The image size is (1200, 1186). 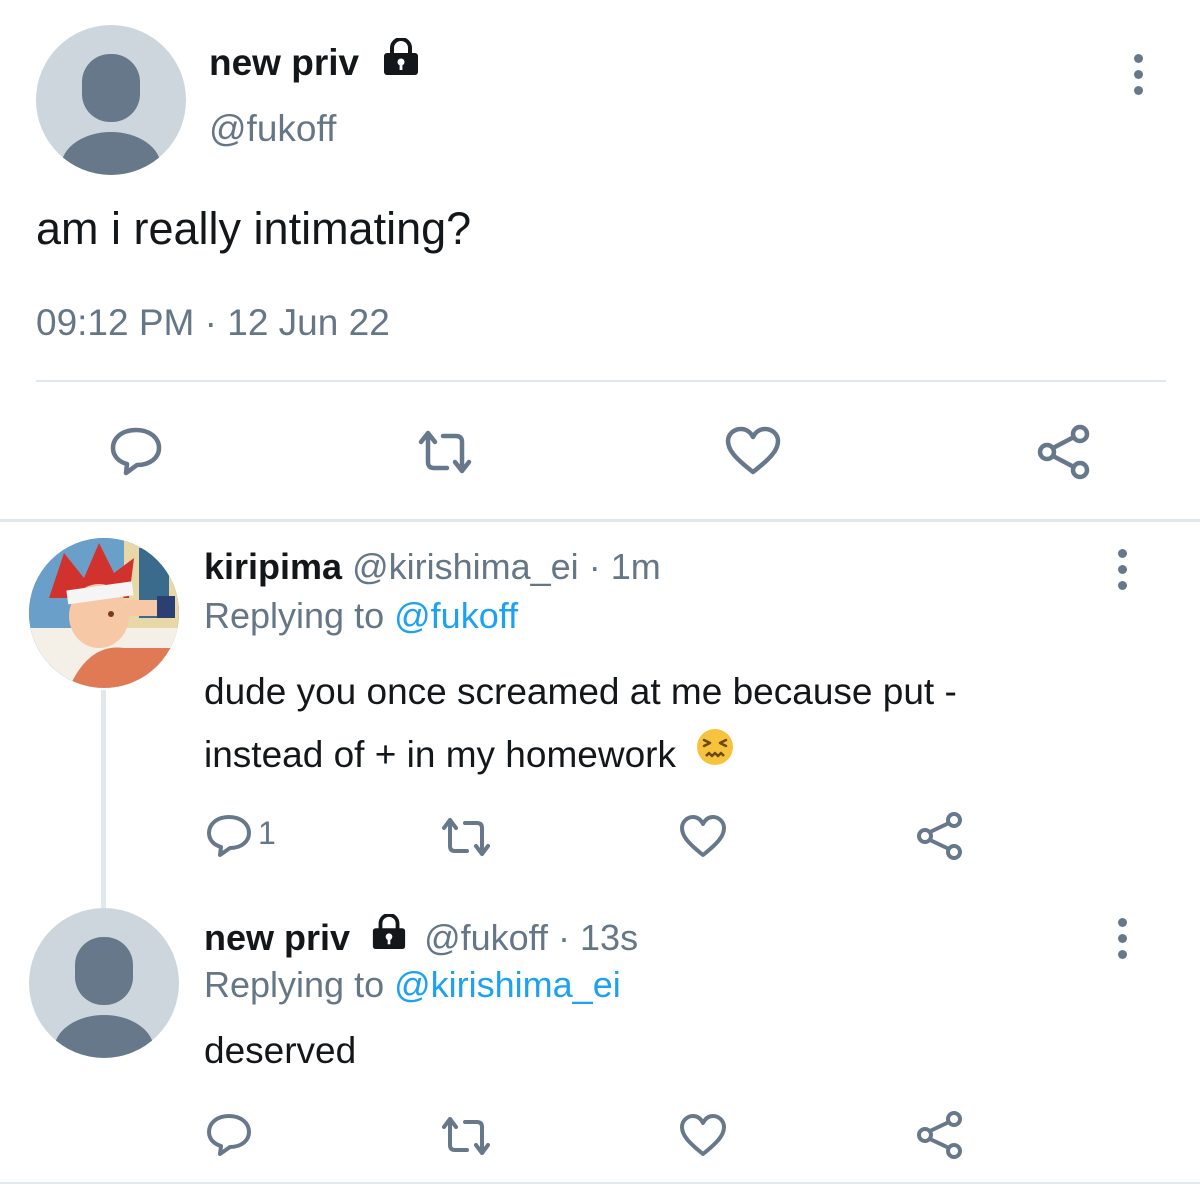 What do you see at coordinates (624, 566) in the screenshot?
I see `time-ago: · 1m` at bounding box center [624, 566].